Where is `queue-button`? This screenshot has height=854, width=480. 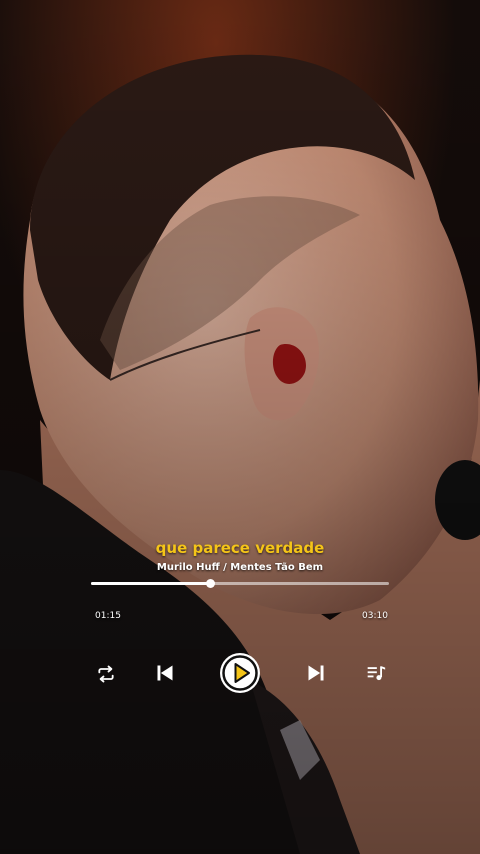
queue-button is located at coordinates (376, 673).